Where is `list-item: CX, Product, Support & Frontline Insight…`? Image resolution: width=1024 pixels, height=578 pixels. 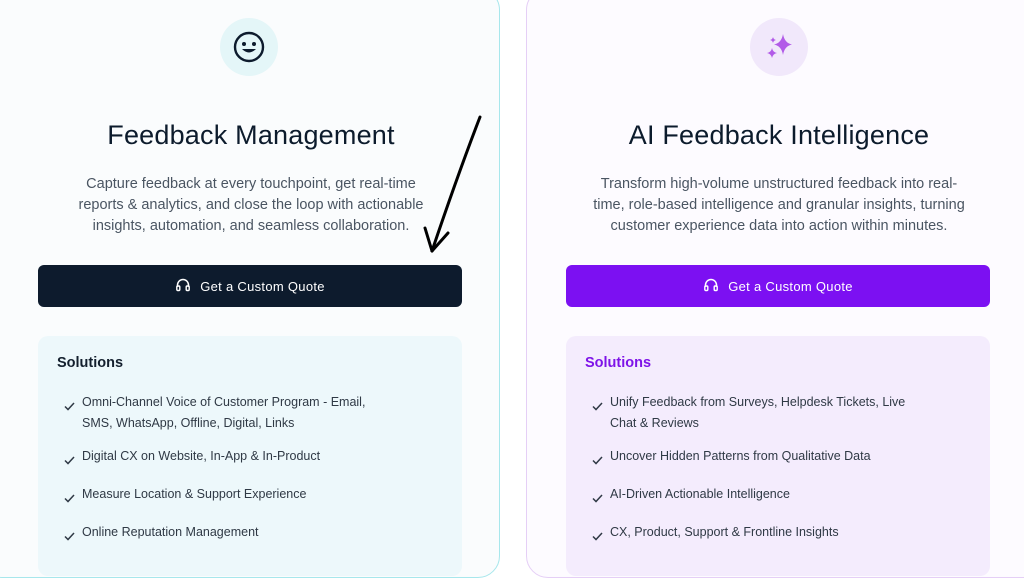
list-item: CX, Product, Support & Frontline Insight… is located at coordinates (751, 535).